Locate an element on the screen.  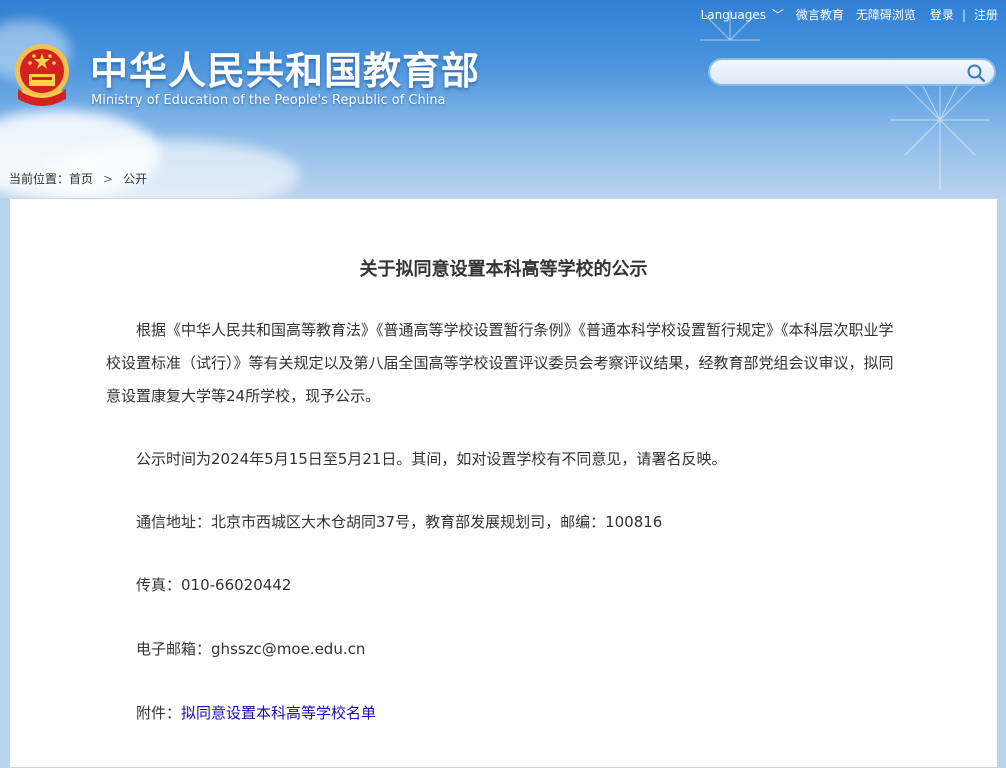
attachment-label: 附件： is located at coordinates (159, 713).